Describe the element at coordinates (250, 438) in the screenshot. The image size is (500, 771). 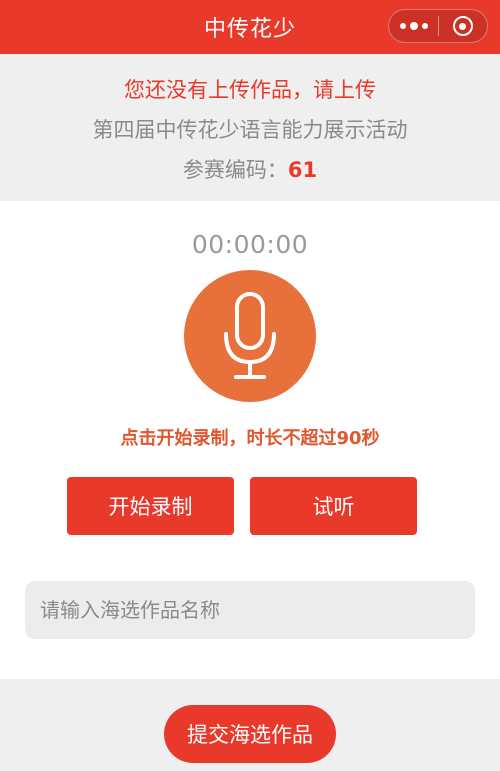
I see `record-hint: 点击开始录制，时长不超过90秒` at that location.